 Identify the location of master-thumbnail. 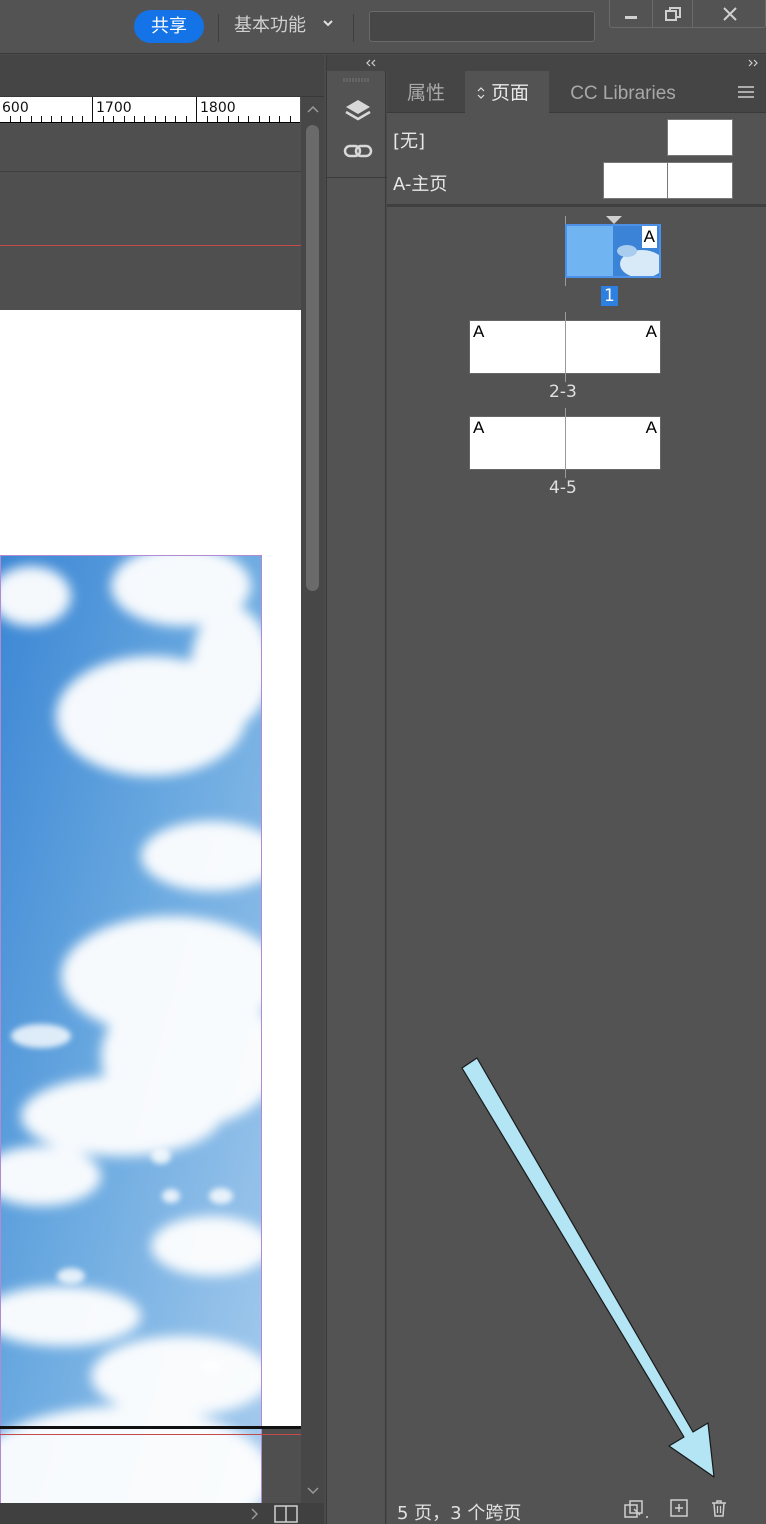
(700, 137).